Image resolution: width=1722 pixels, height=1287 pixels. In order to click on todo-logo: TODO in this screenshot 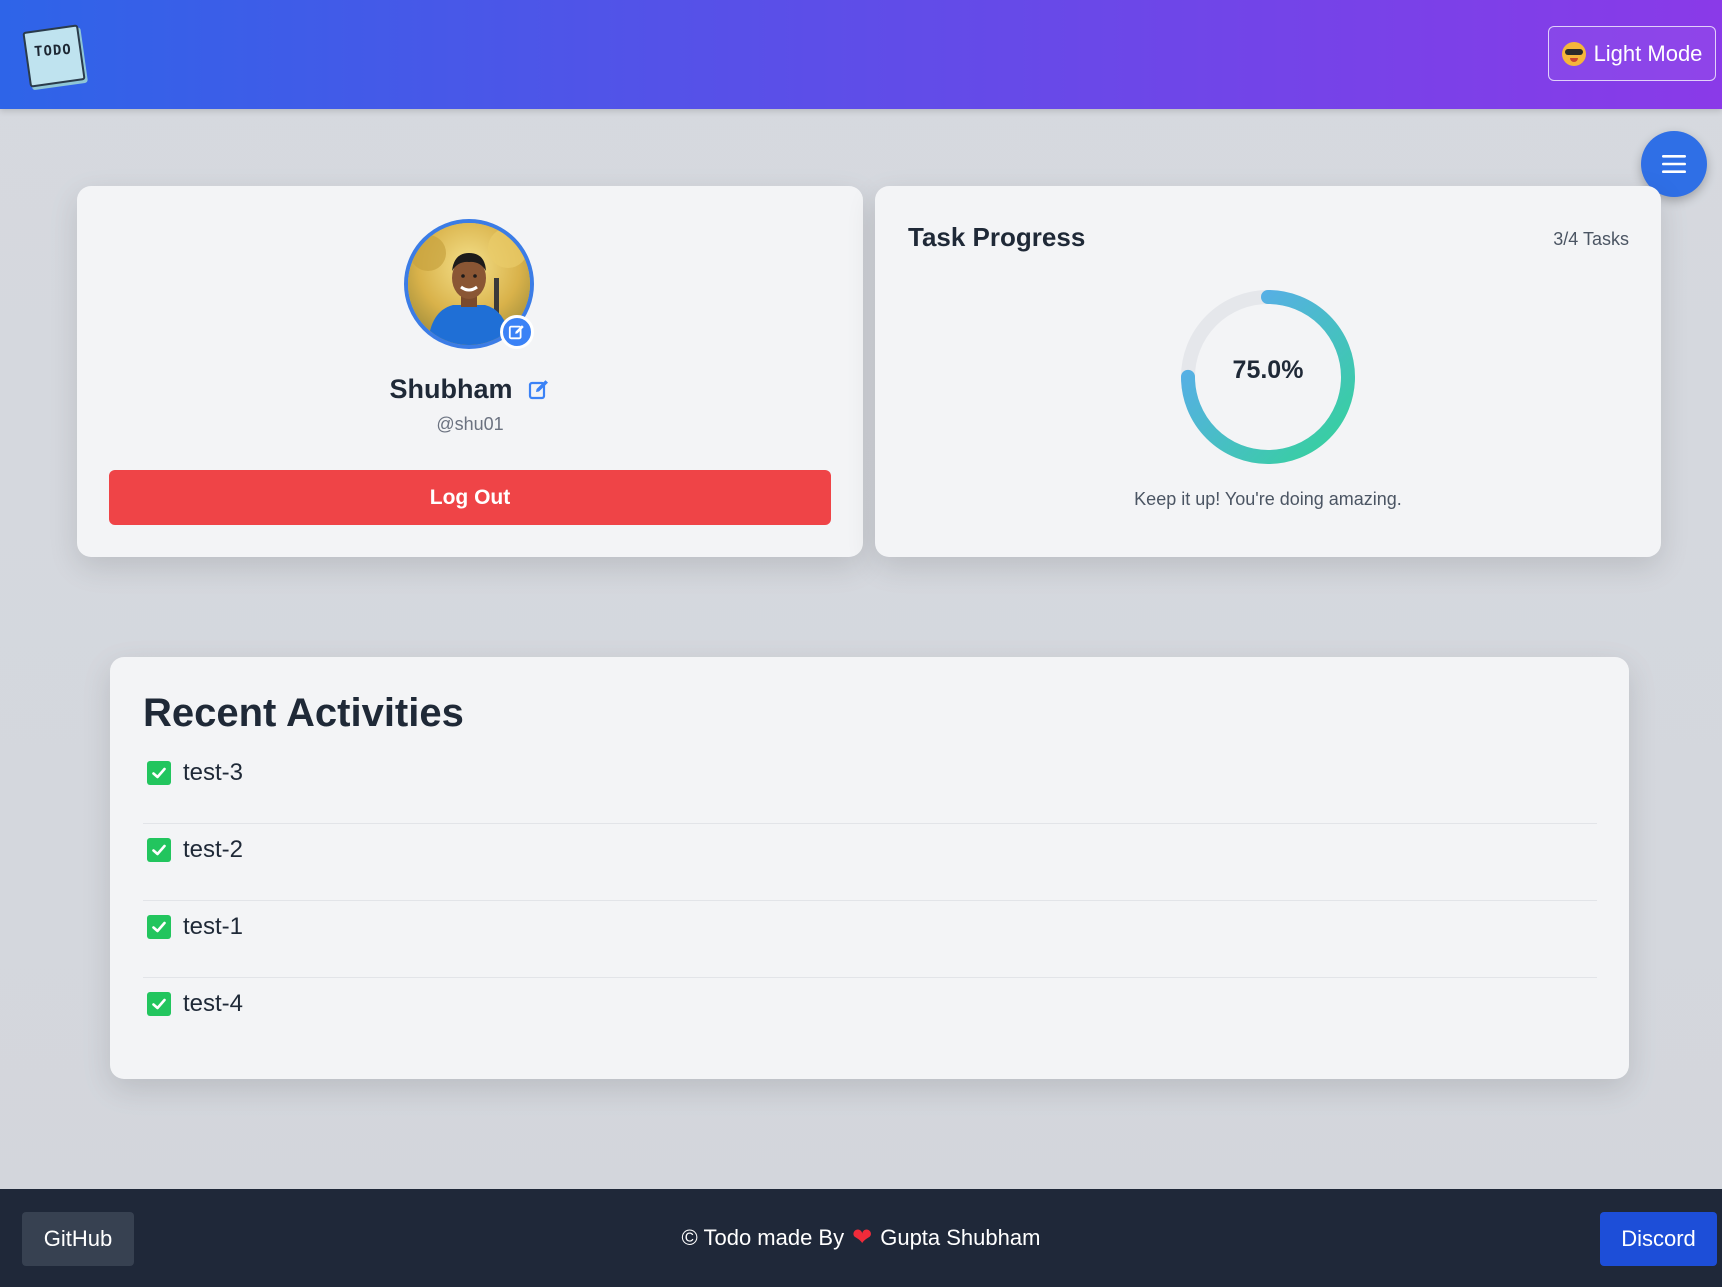, I will do `click(54, 56)`.